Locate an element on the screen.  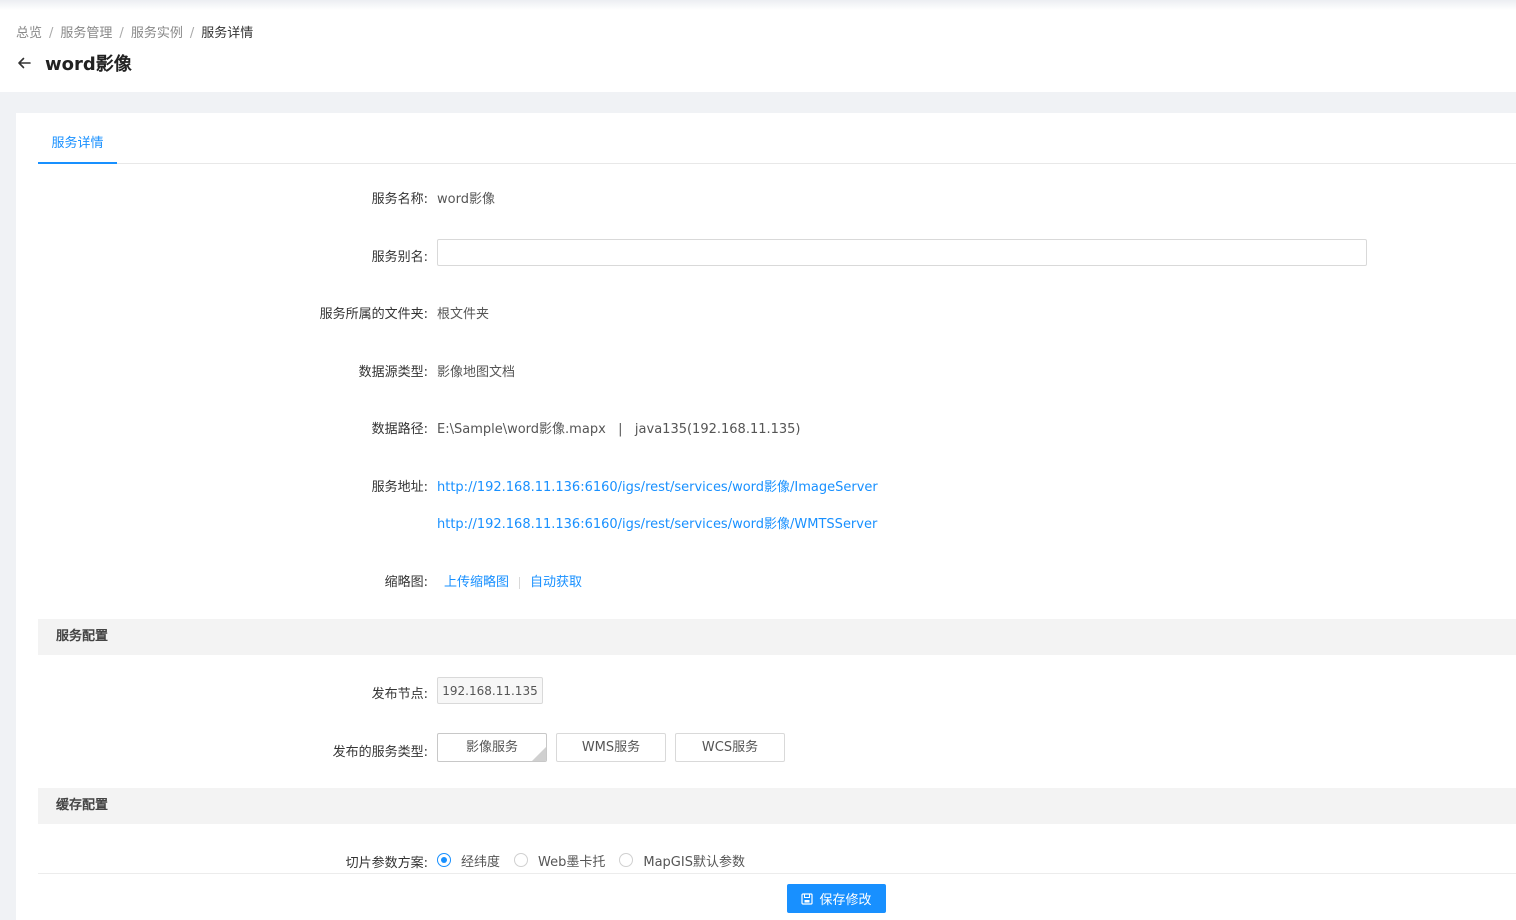
cache-config-section: 缓存配置 is located at coordinates (777, 806).